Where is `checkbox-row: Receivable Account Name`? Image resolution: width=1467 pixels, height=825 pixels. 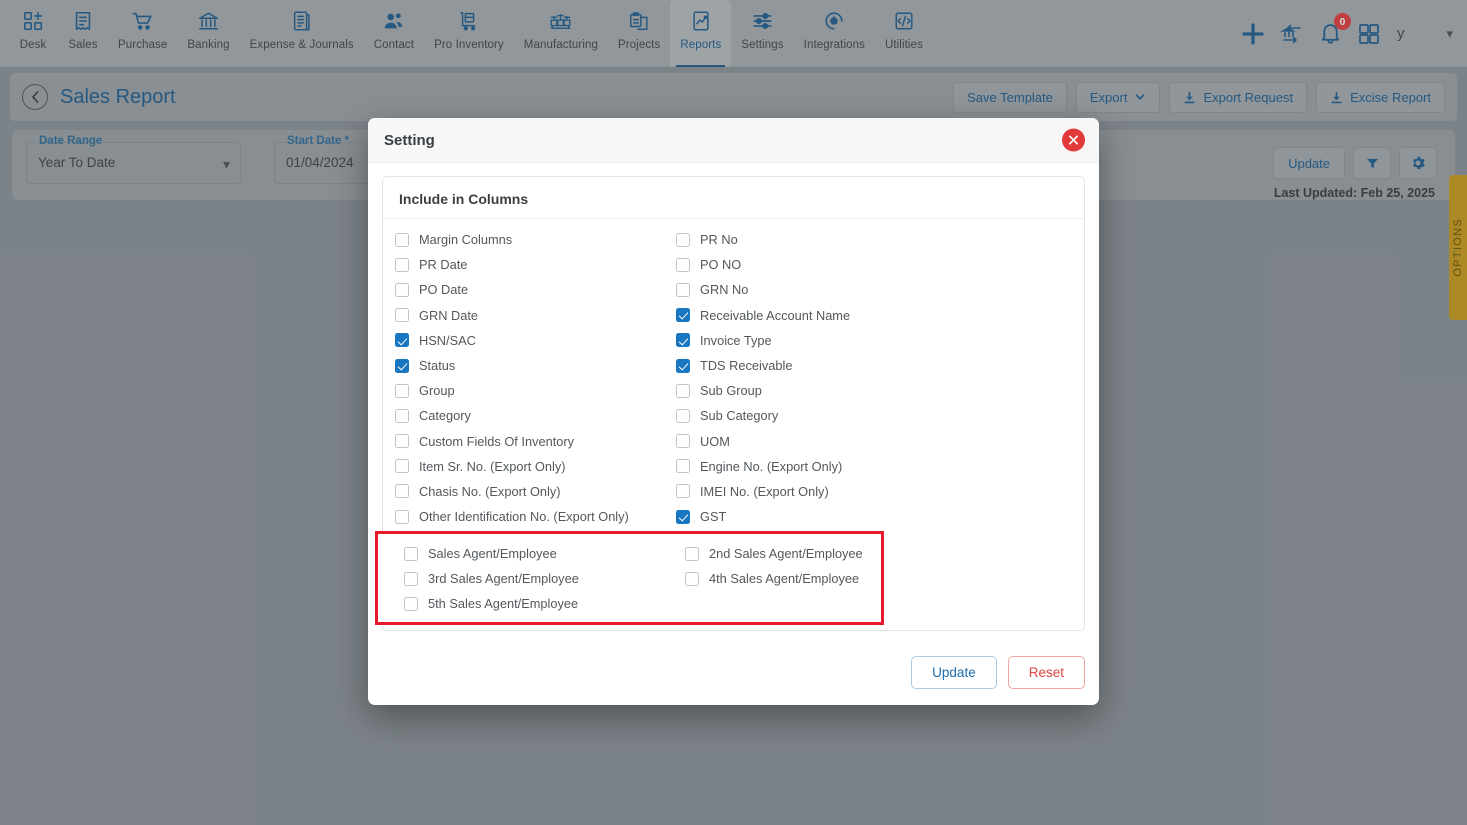 checkbox-row: Receivable Account Name is located at coordinates (874, 315).